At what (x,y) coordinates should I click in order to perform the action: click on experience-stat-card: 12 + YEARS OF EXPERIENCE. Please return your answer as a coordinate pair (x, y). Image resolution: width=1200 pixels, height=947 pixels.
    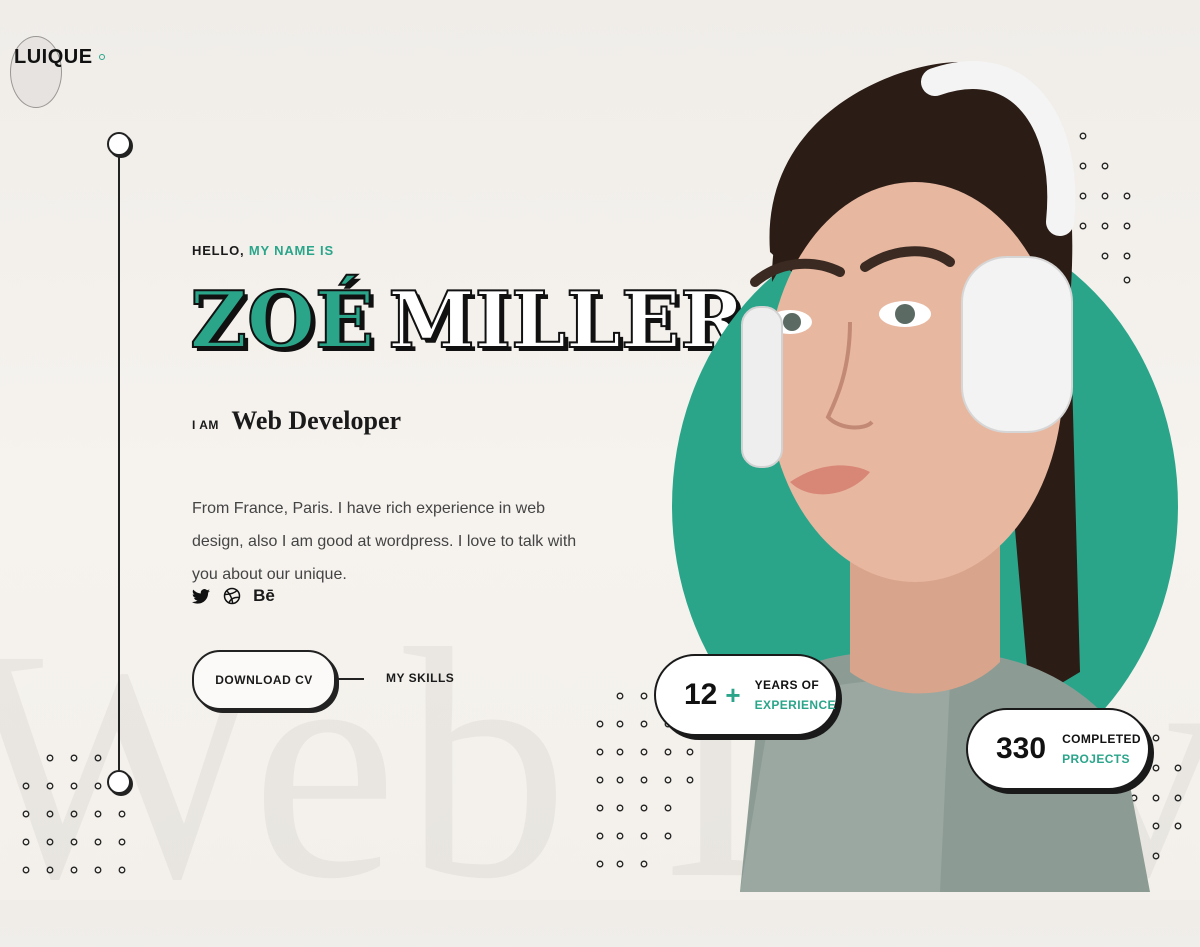
    Looking at the image, I should click on (746, 695).